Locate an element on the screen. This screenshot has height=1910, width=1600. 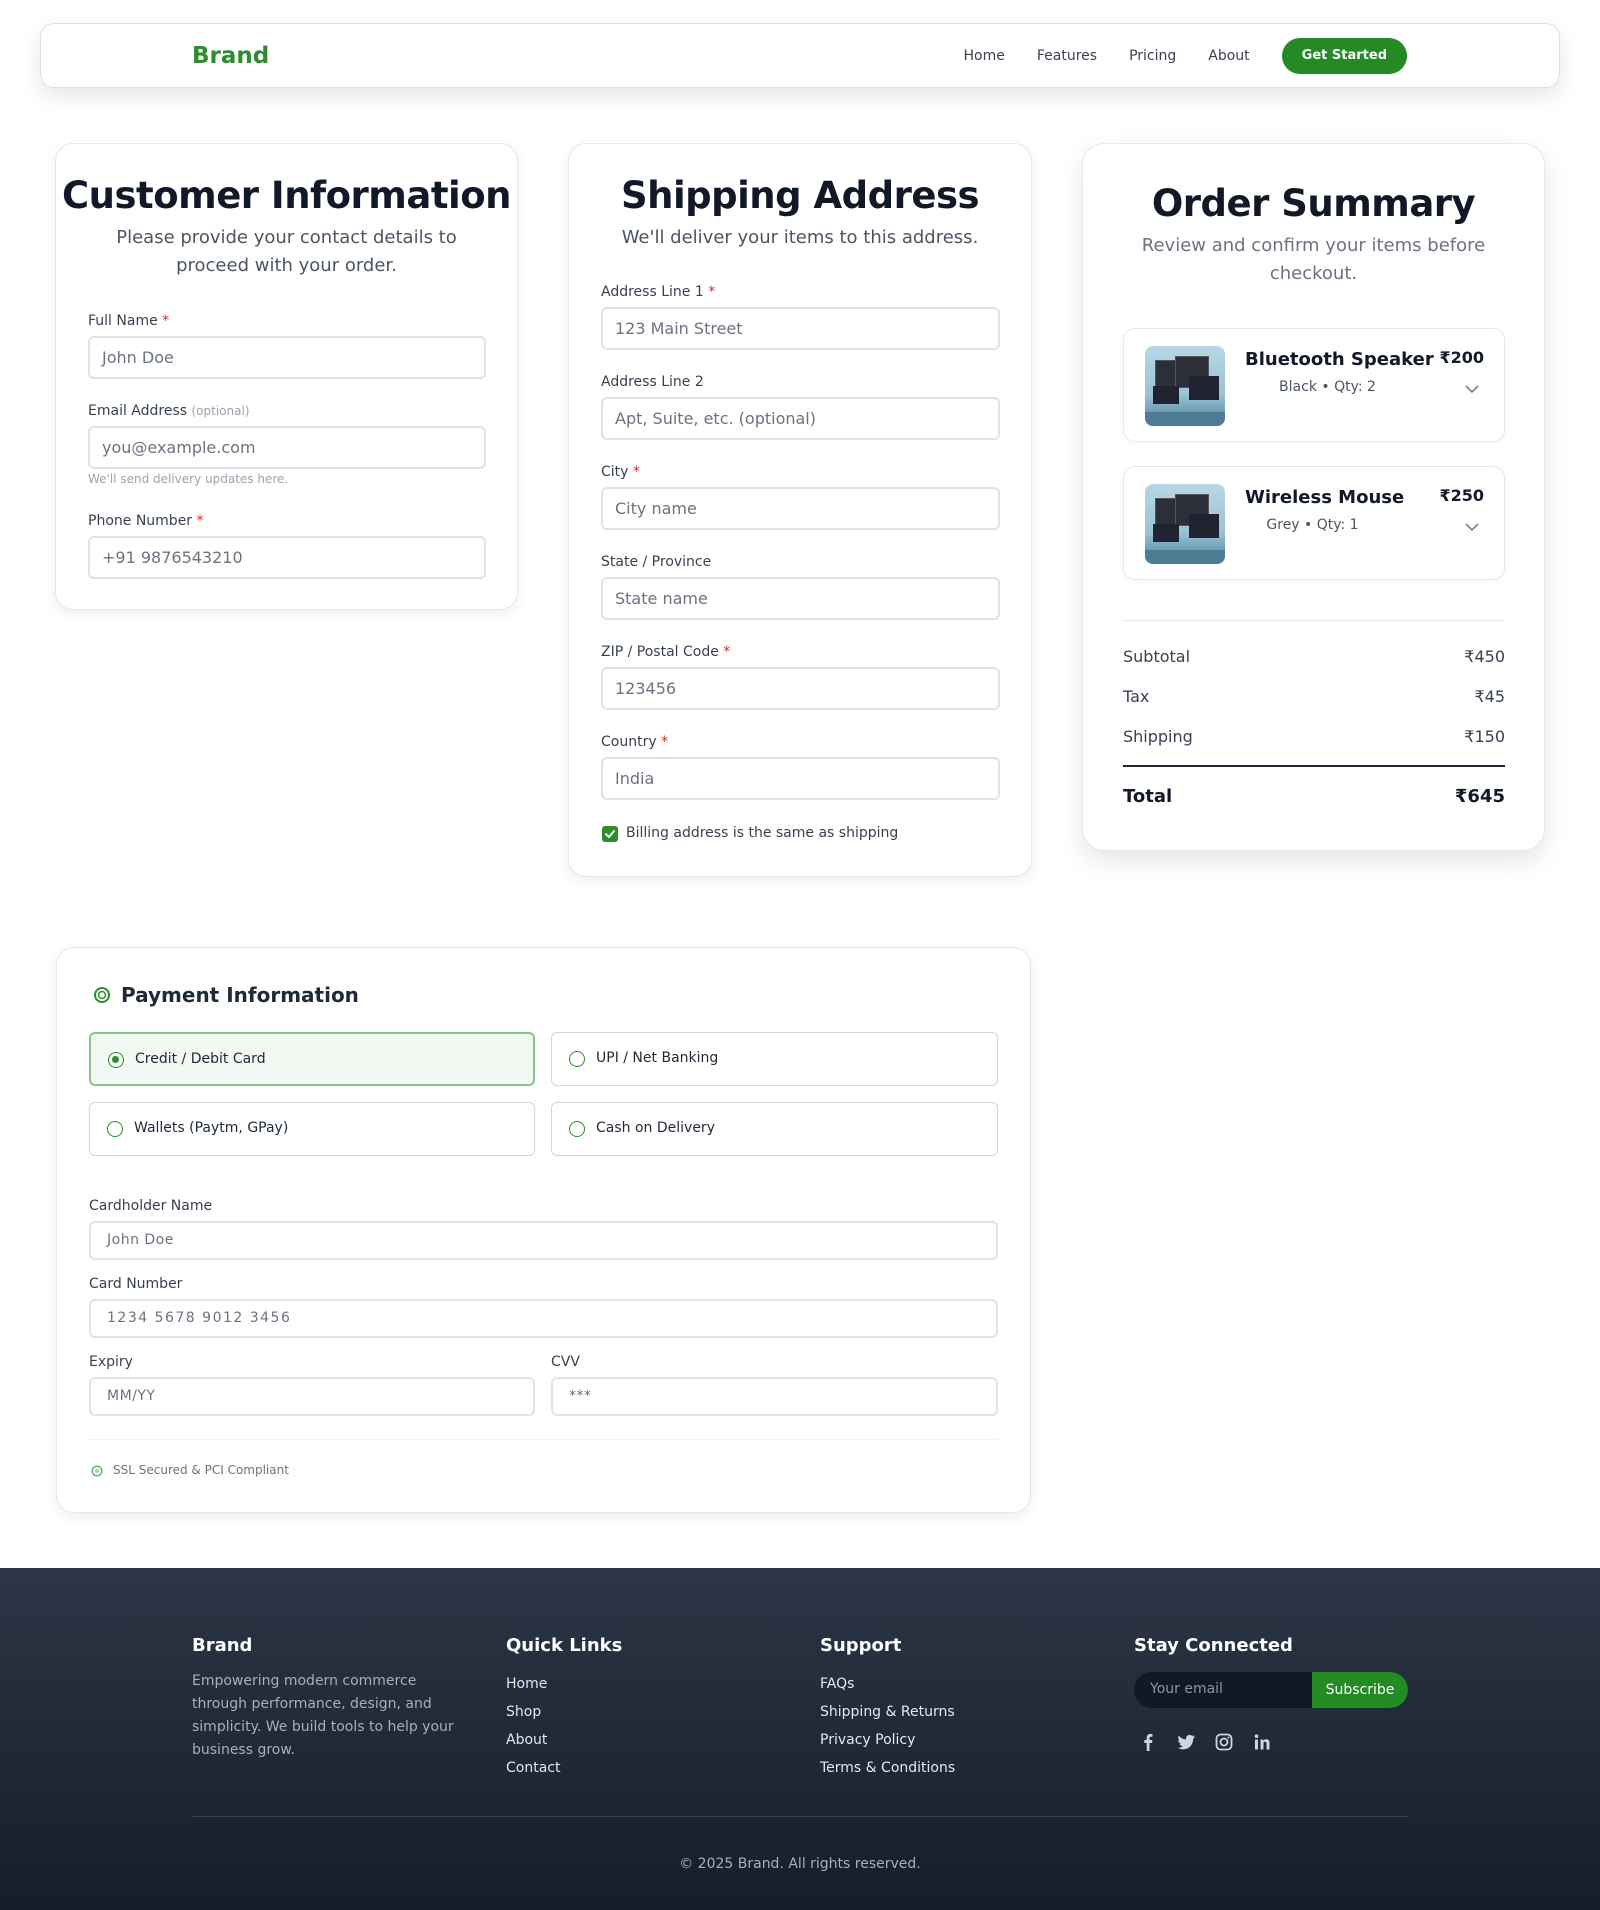
phone-input: +91 9876543210 is located at coordinates (287, 557).